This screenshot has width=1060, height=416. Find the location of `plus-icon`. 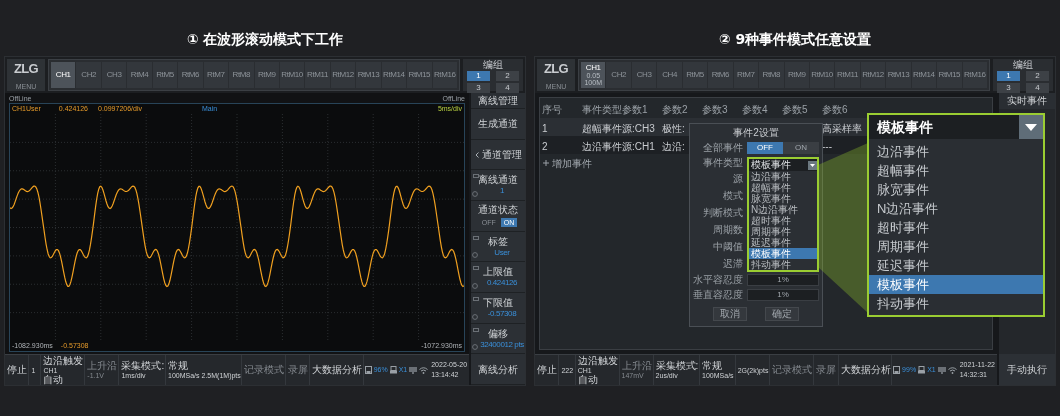

plus-icon is located at coordinates (546, 163).